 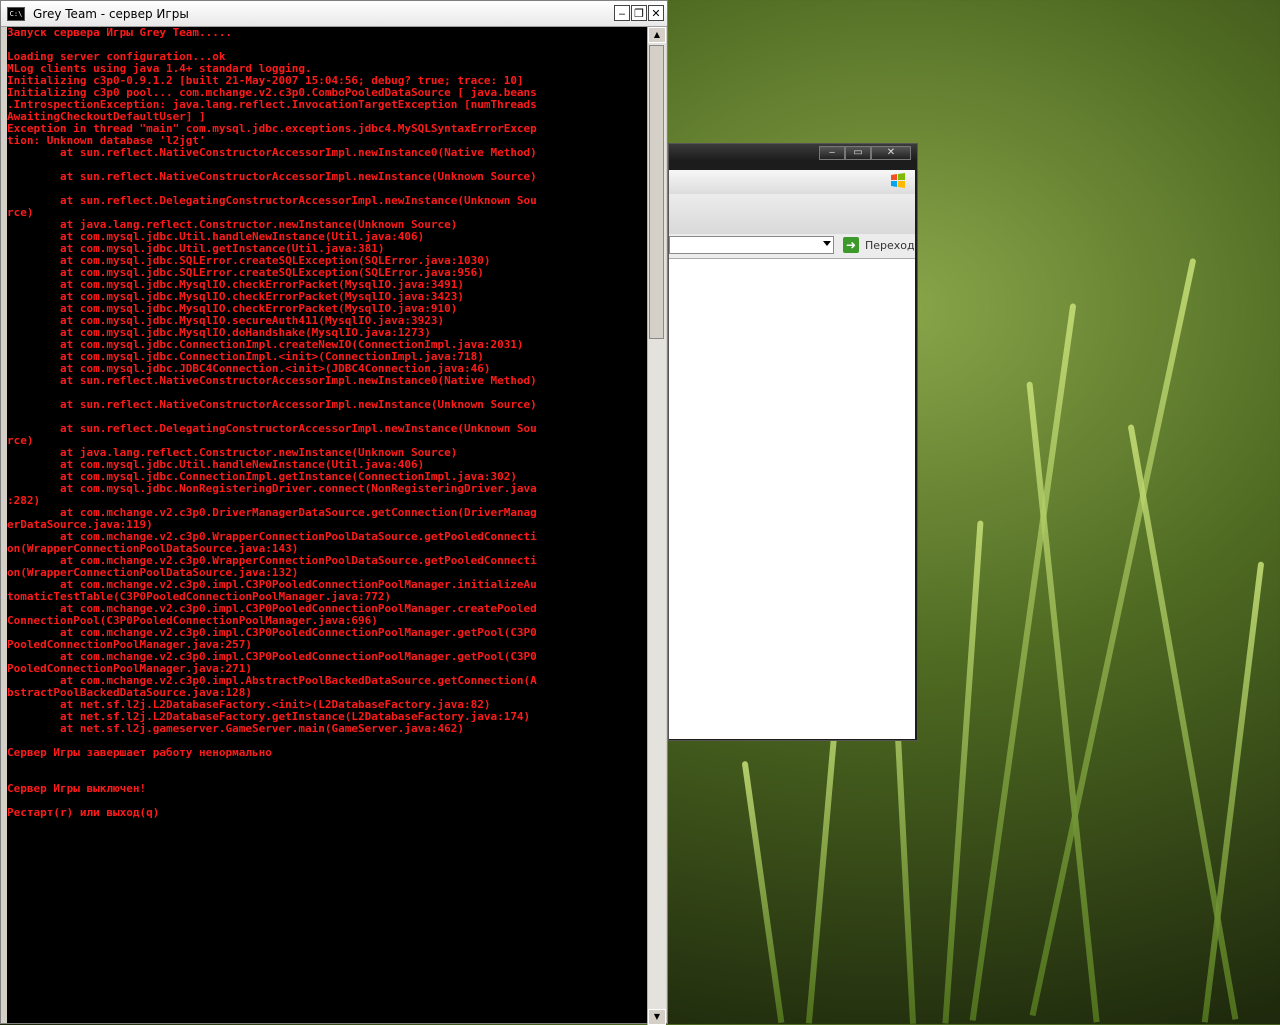 I want to click on scroll-up-button: ▲, so click(x=657, y=35).